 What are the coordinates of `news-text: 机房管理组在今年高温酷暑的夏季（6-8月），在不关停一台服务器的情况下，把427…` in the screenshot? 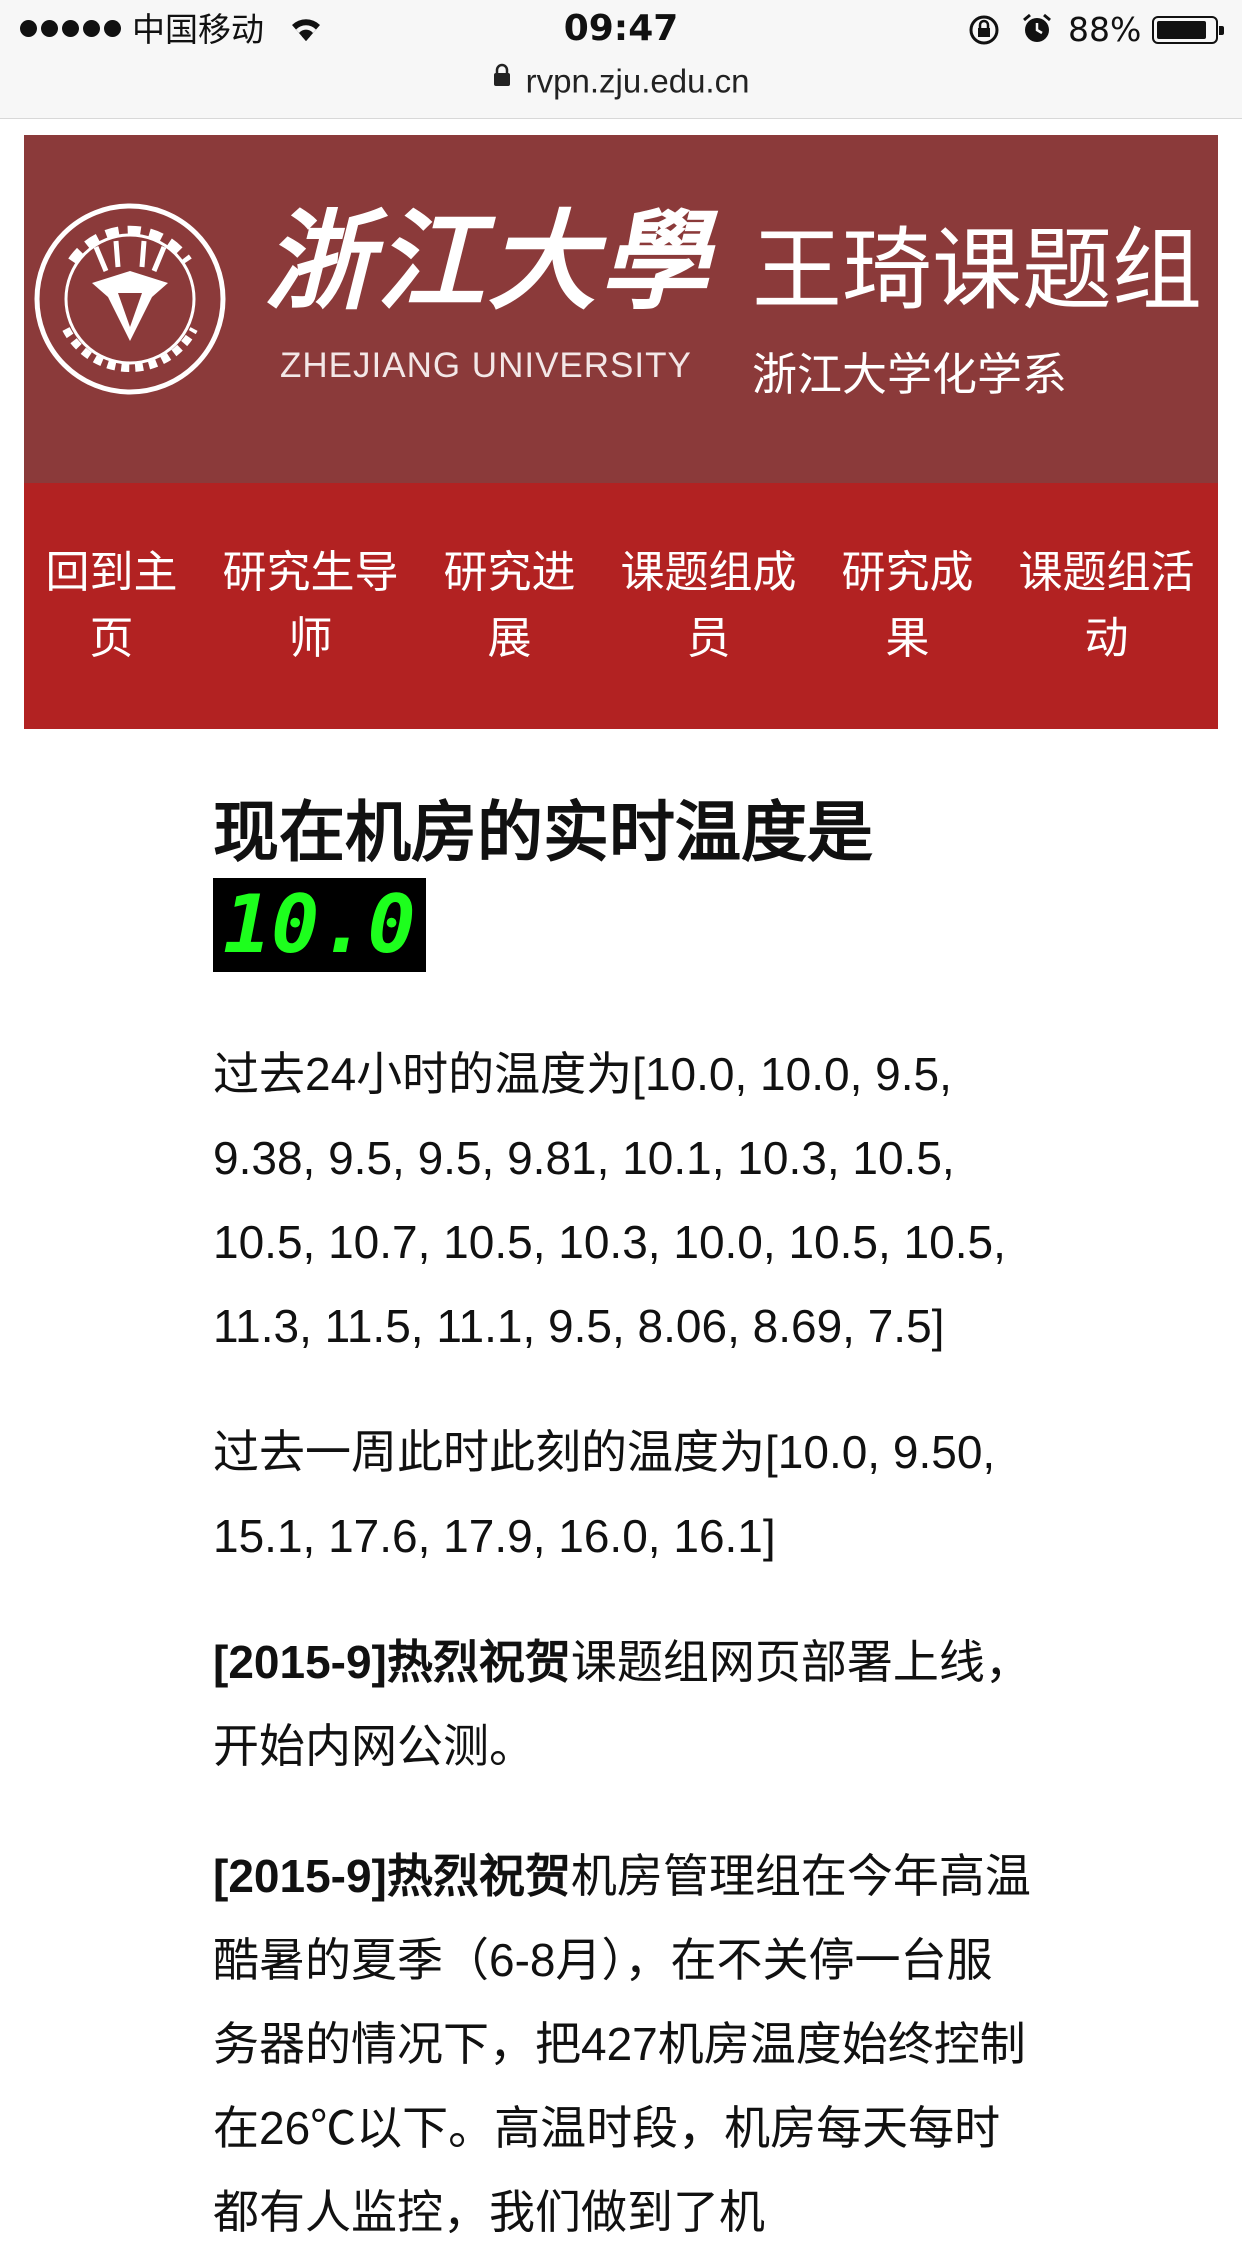 It's located at (622, 2044).